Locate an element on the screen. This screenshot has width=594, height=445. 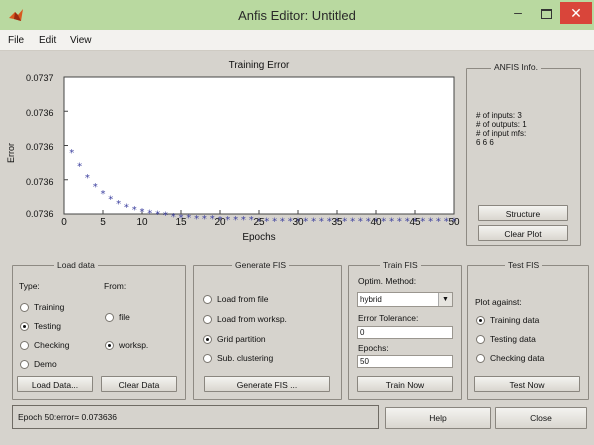
radio-grid-partition-label: Grid partition is located at coordinates (241, 339).